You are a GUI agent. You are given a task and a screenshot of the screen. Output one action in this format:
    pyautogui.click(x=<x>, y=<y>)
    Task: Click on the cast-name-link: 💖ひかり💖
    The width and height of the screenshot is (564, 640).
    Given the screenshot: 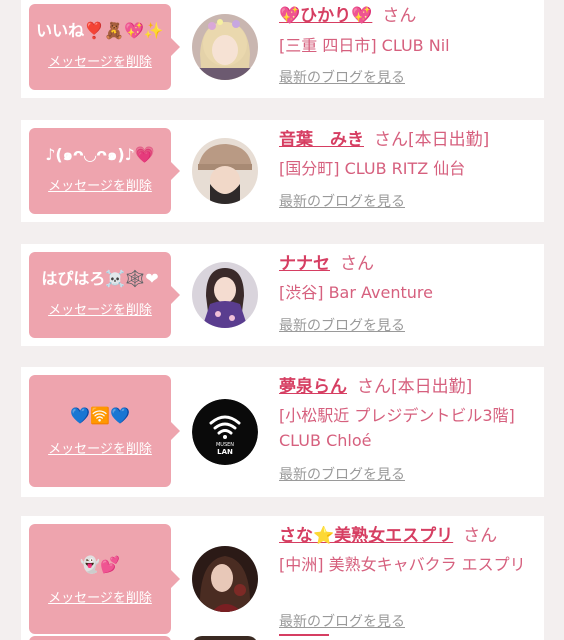 What is the action you would take?
    pyautogui.click(x=325, y=16)
    